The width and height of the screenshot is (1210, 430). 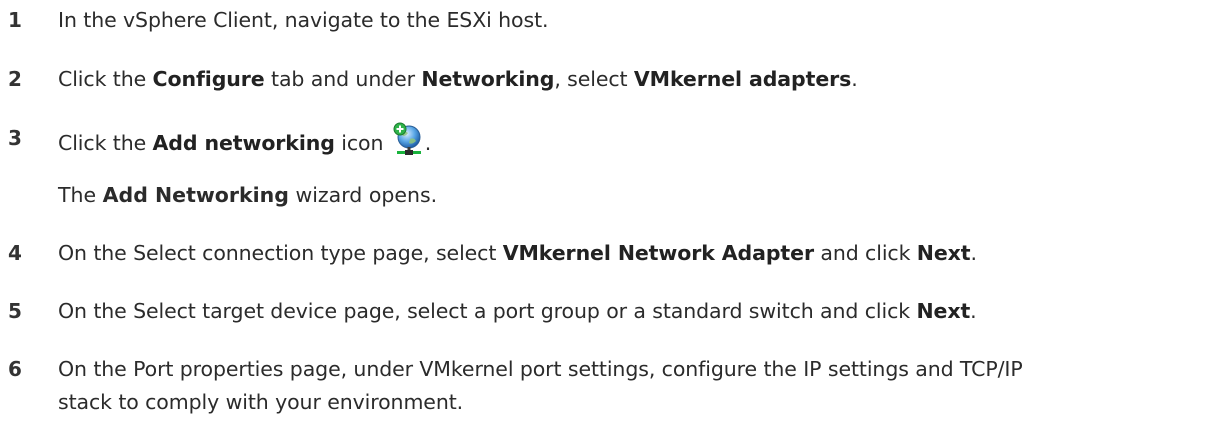 What do you see at coordinates (243, 143) in the screenshot?
I see `ui-term-add-networking: Add networking` at bounding box center [243, 143].